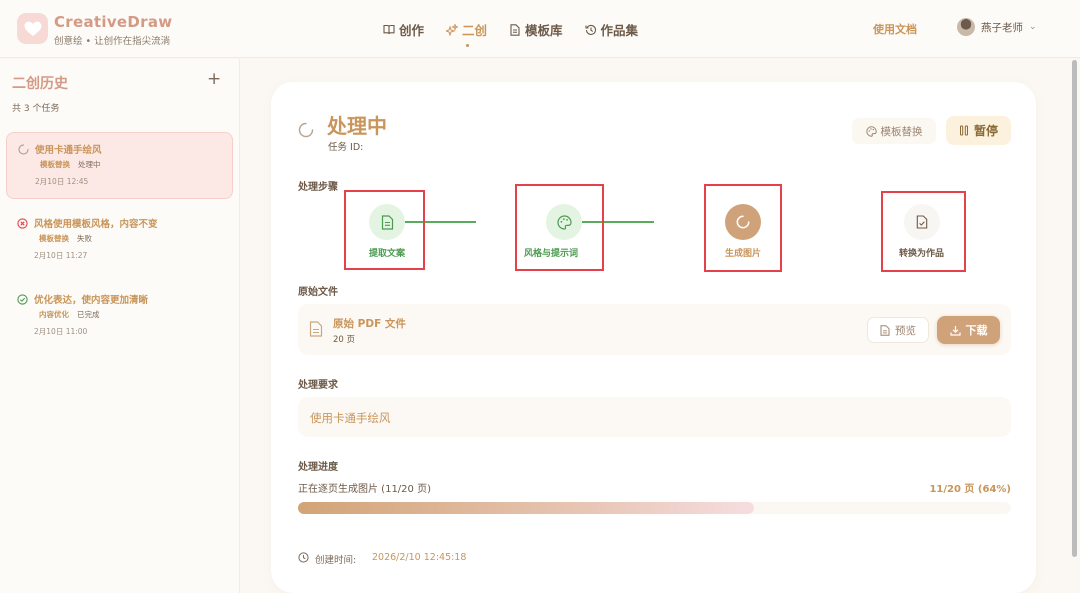  I want to click on pause-icon, so click(963, 130).